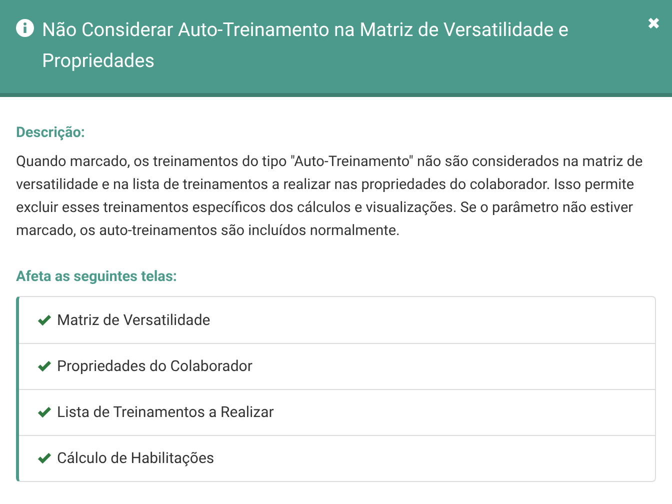 This screenshot has height=504, width=672. Describe the element at coordinates (97, 277) in the screenshot. I see `affected-label: Afeta as seguintes telas:` at that location.